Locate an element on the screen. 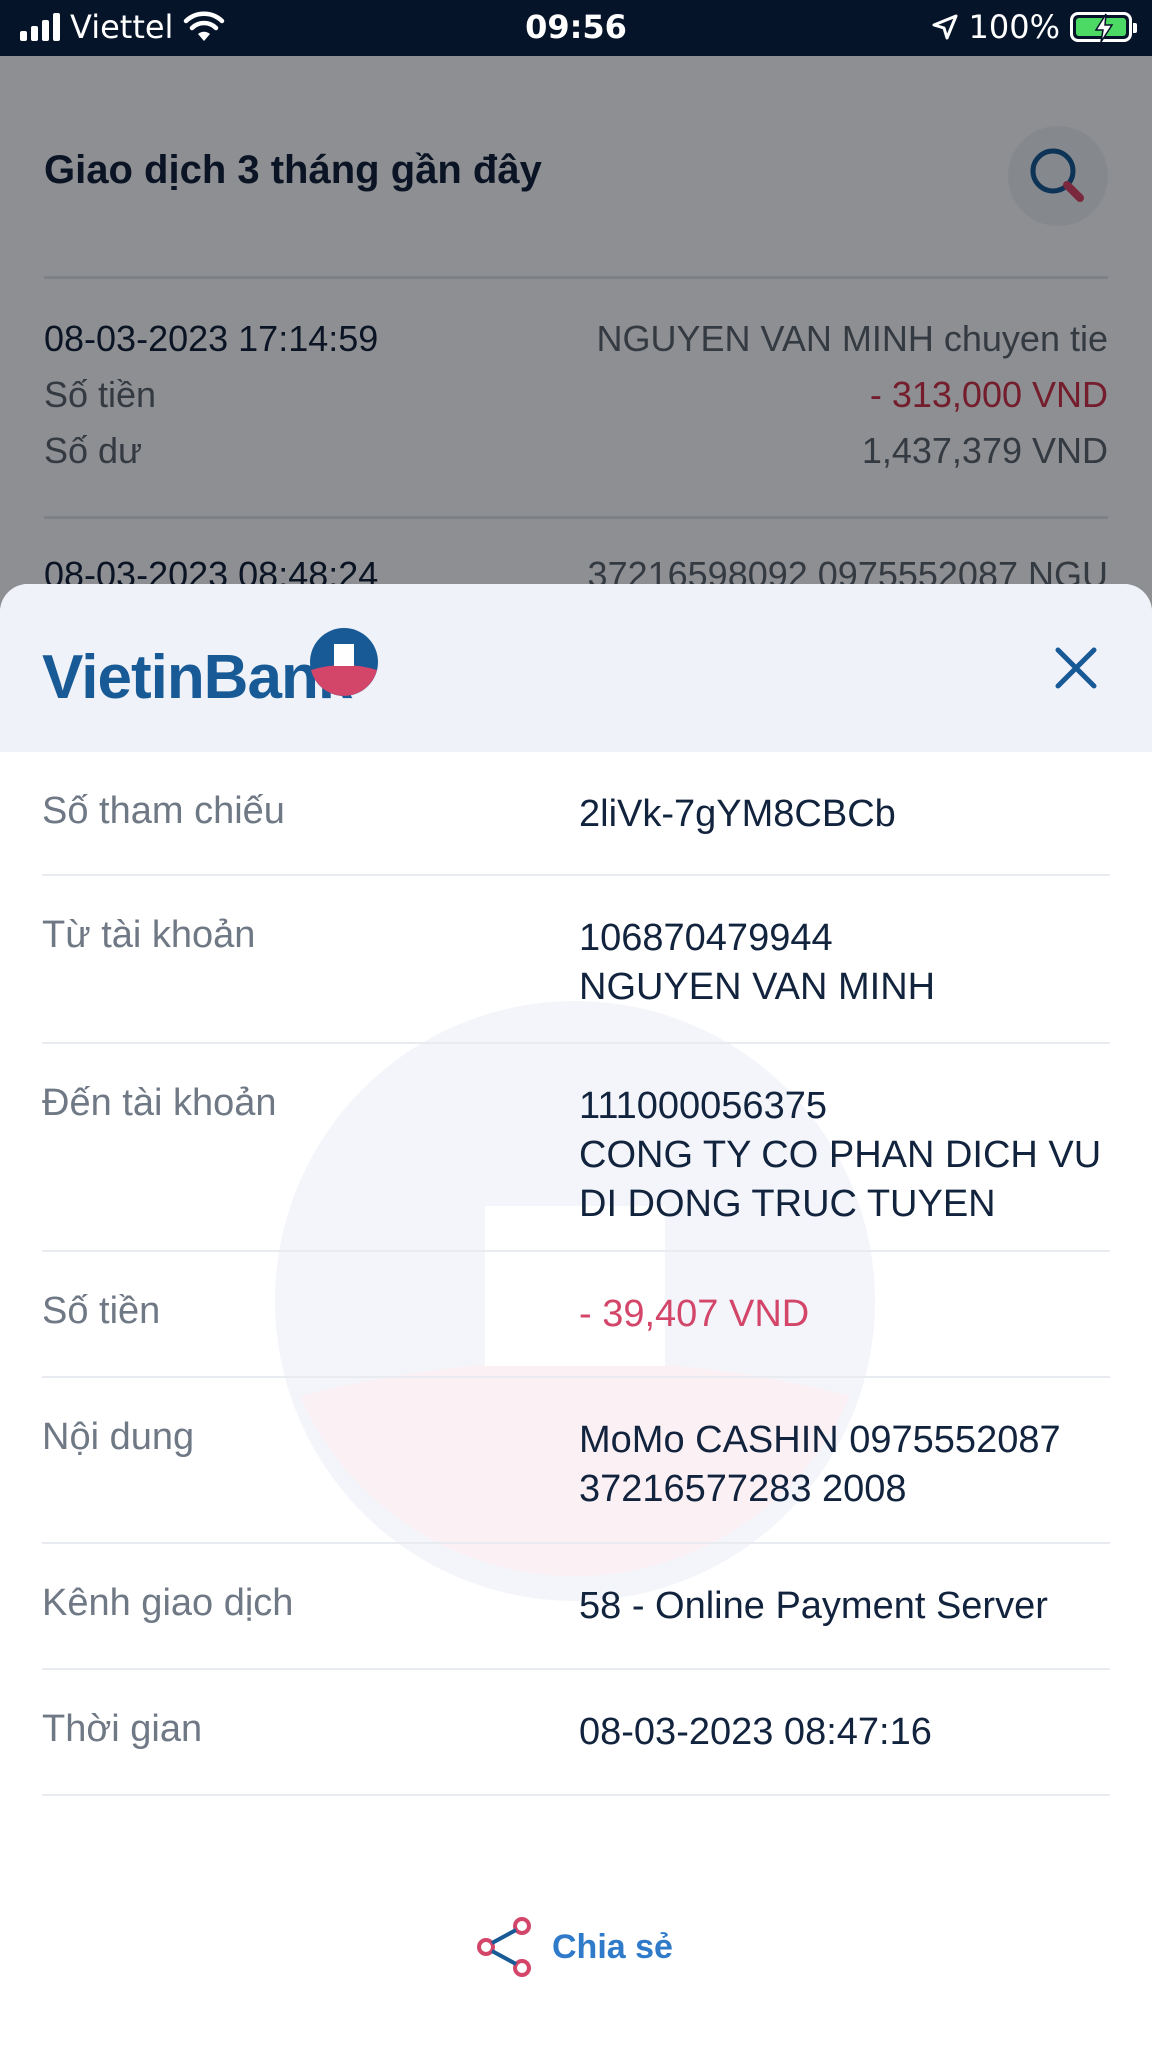 The image size is (1152, 2048). detail-row-reference: Số tham chiếu 2liVk-7gYM8CBCb is located at coordinates (576, 814).